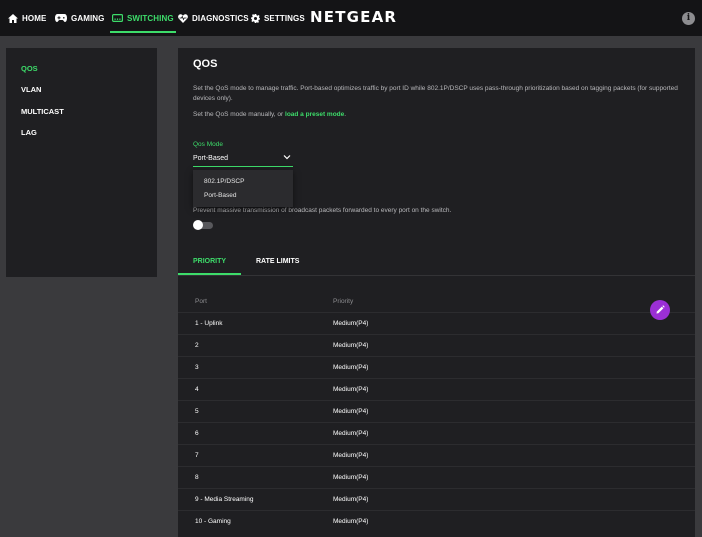  Describe the element at coordinates (42, 111) in the screenshot. I see `sidebar-item-multicast: MULTICAST` at that location.